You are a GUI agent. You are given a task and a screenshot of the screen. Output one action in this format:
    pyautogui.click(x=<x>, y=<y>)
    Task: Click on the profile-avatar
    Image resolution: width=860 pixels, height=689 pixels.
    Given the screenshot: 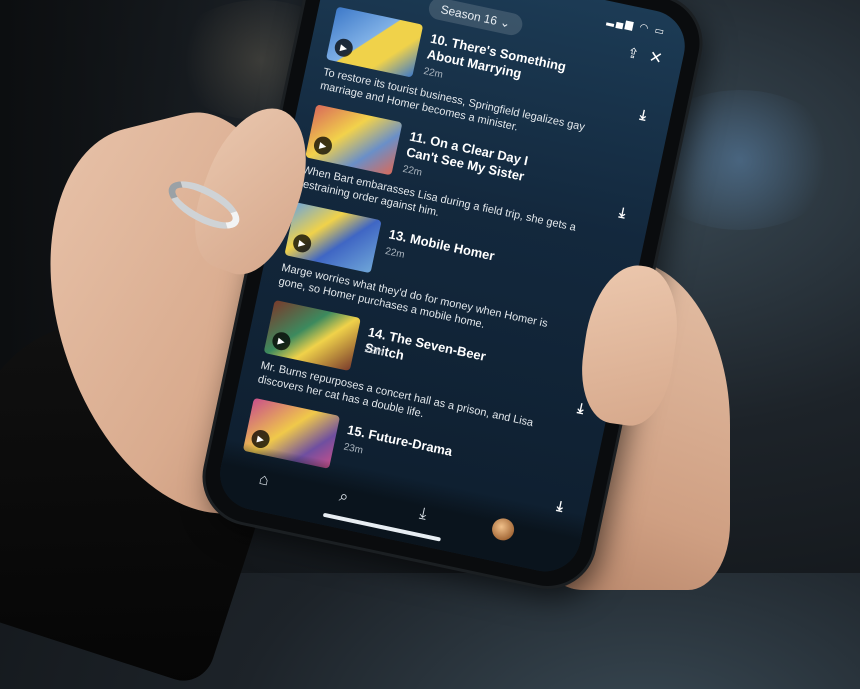 What is the action you would take?
    pyautogui.click(x=503, y=529)
    